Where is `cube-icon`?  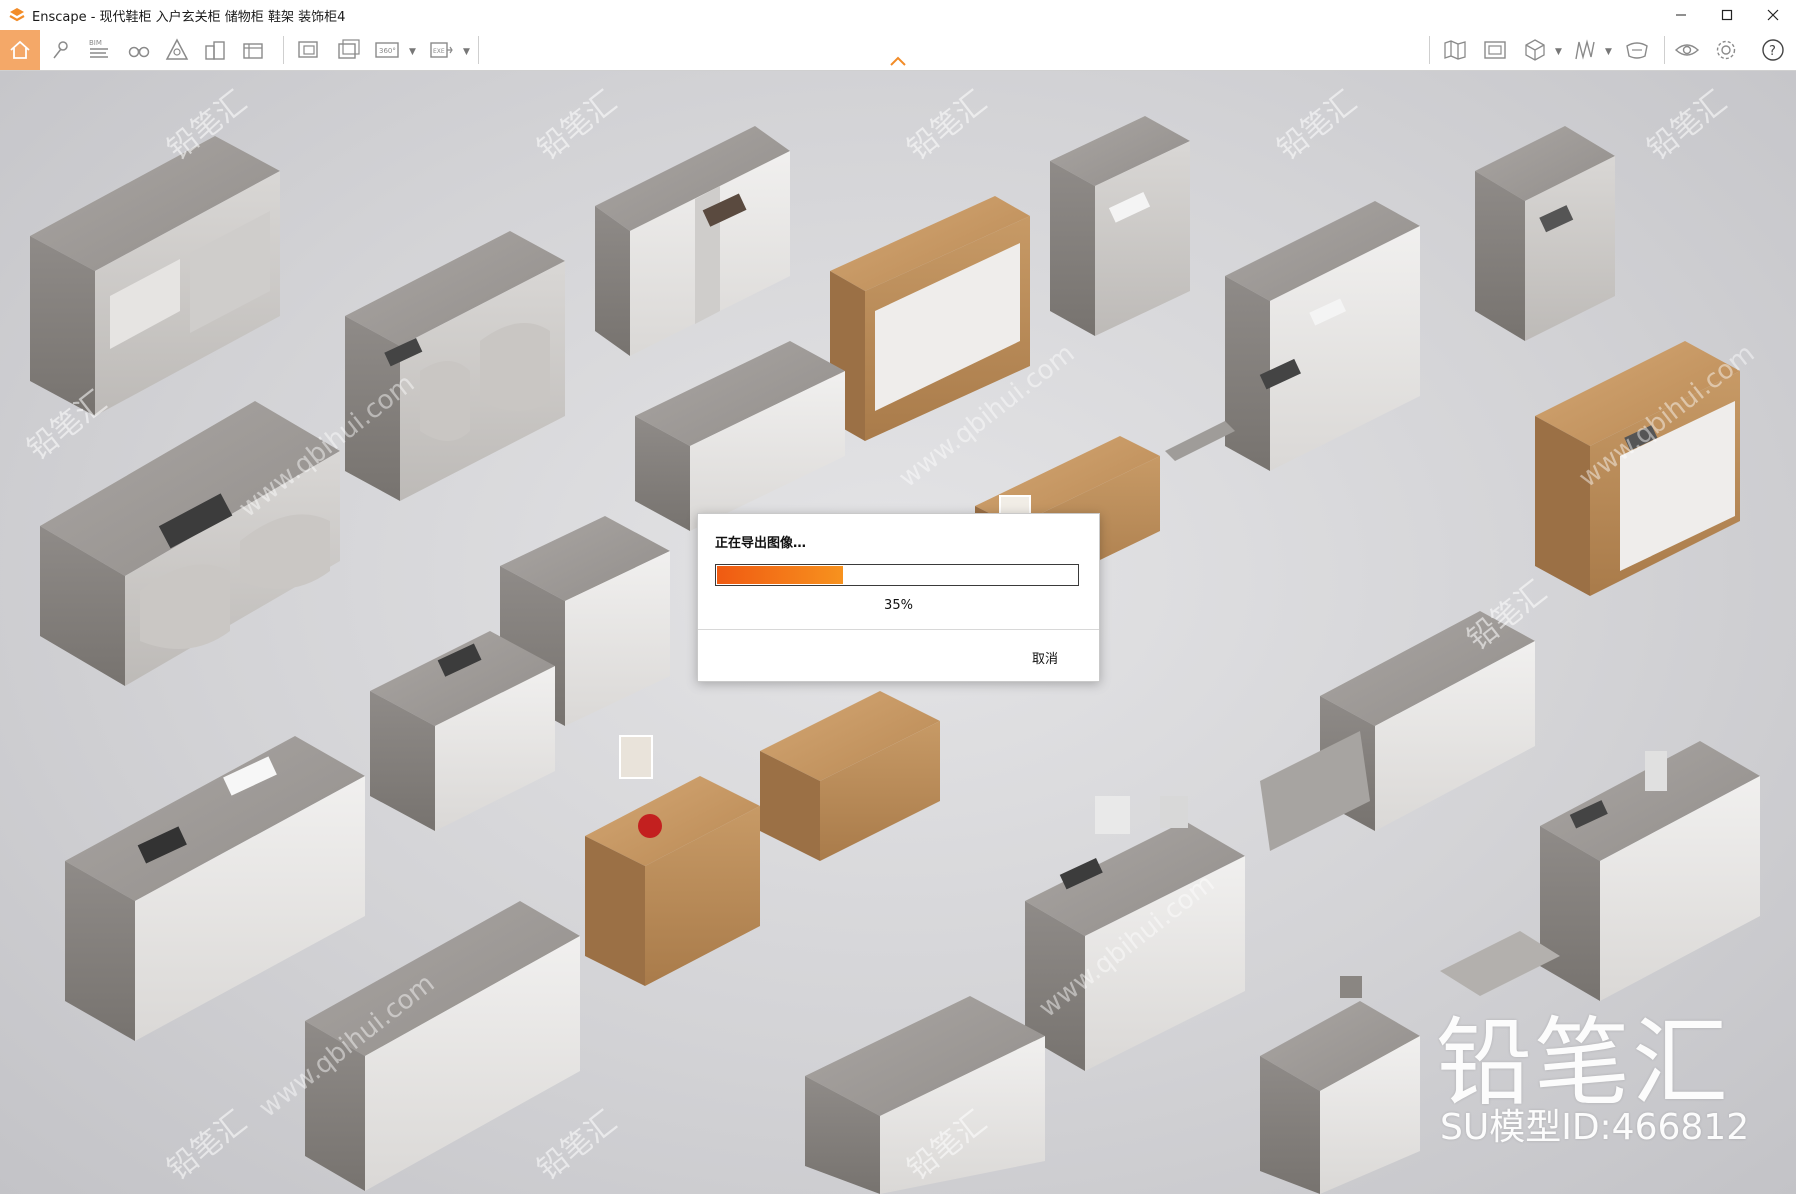
cube-icon is located at coordinates (1535, 50).